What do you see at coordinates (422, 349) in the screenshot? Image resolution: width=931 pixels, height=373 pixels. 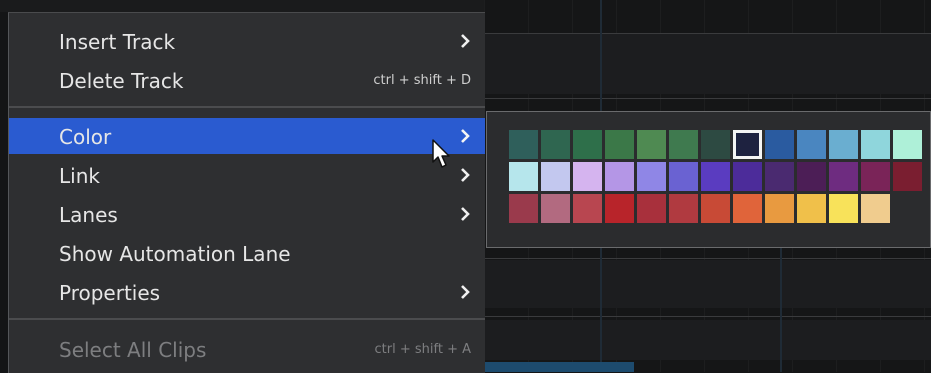 I see `shortcut-text: ctrl + shift + A` at bounding box center [422, 349].